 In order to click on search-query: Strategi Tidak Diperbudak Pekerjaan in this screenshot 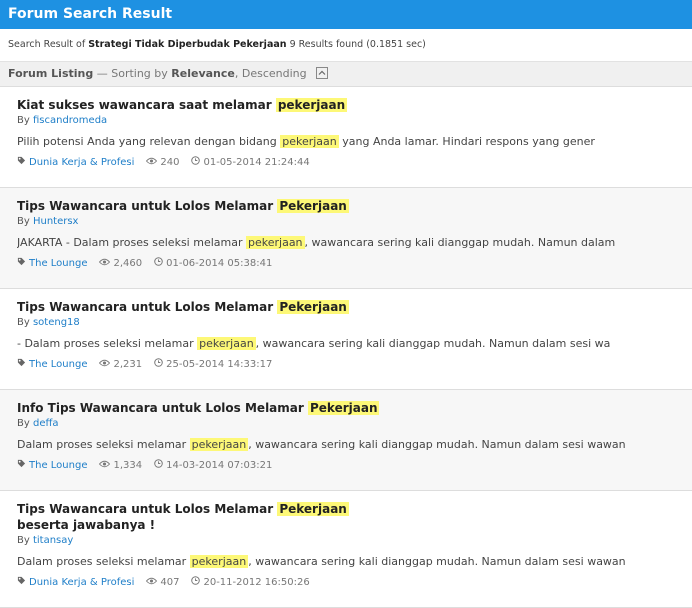, I will do `click(187, 44)`.